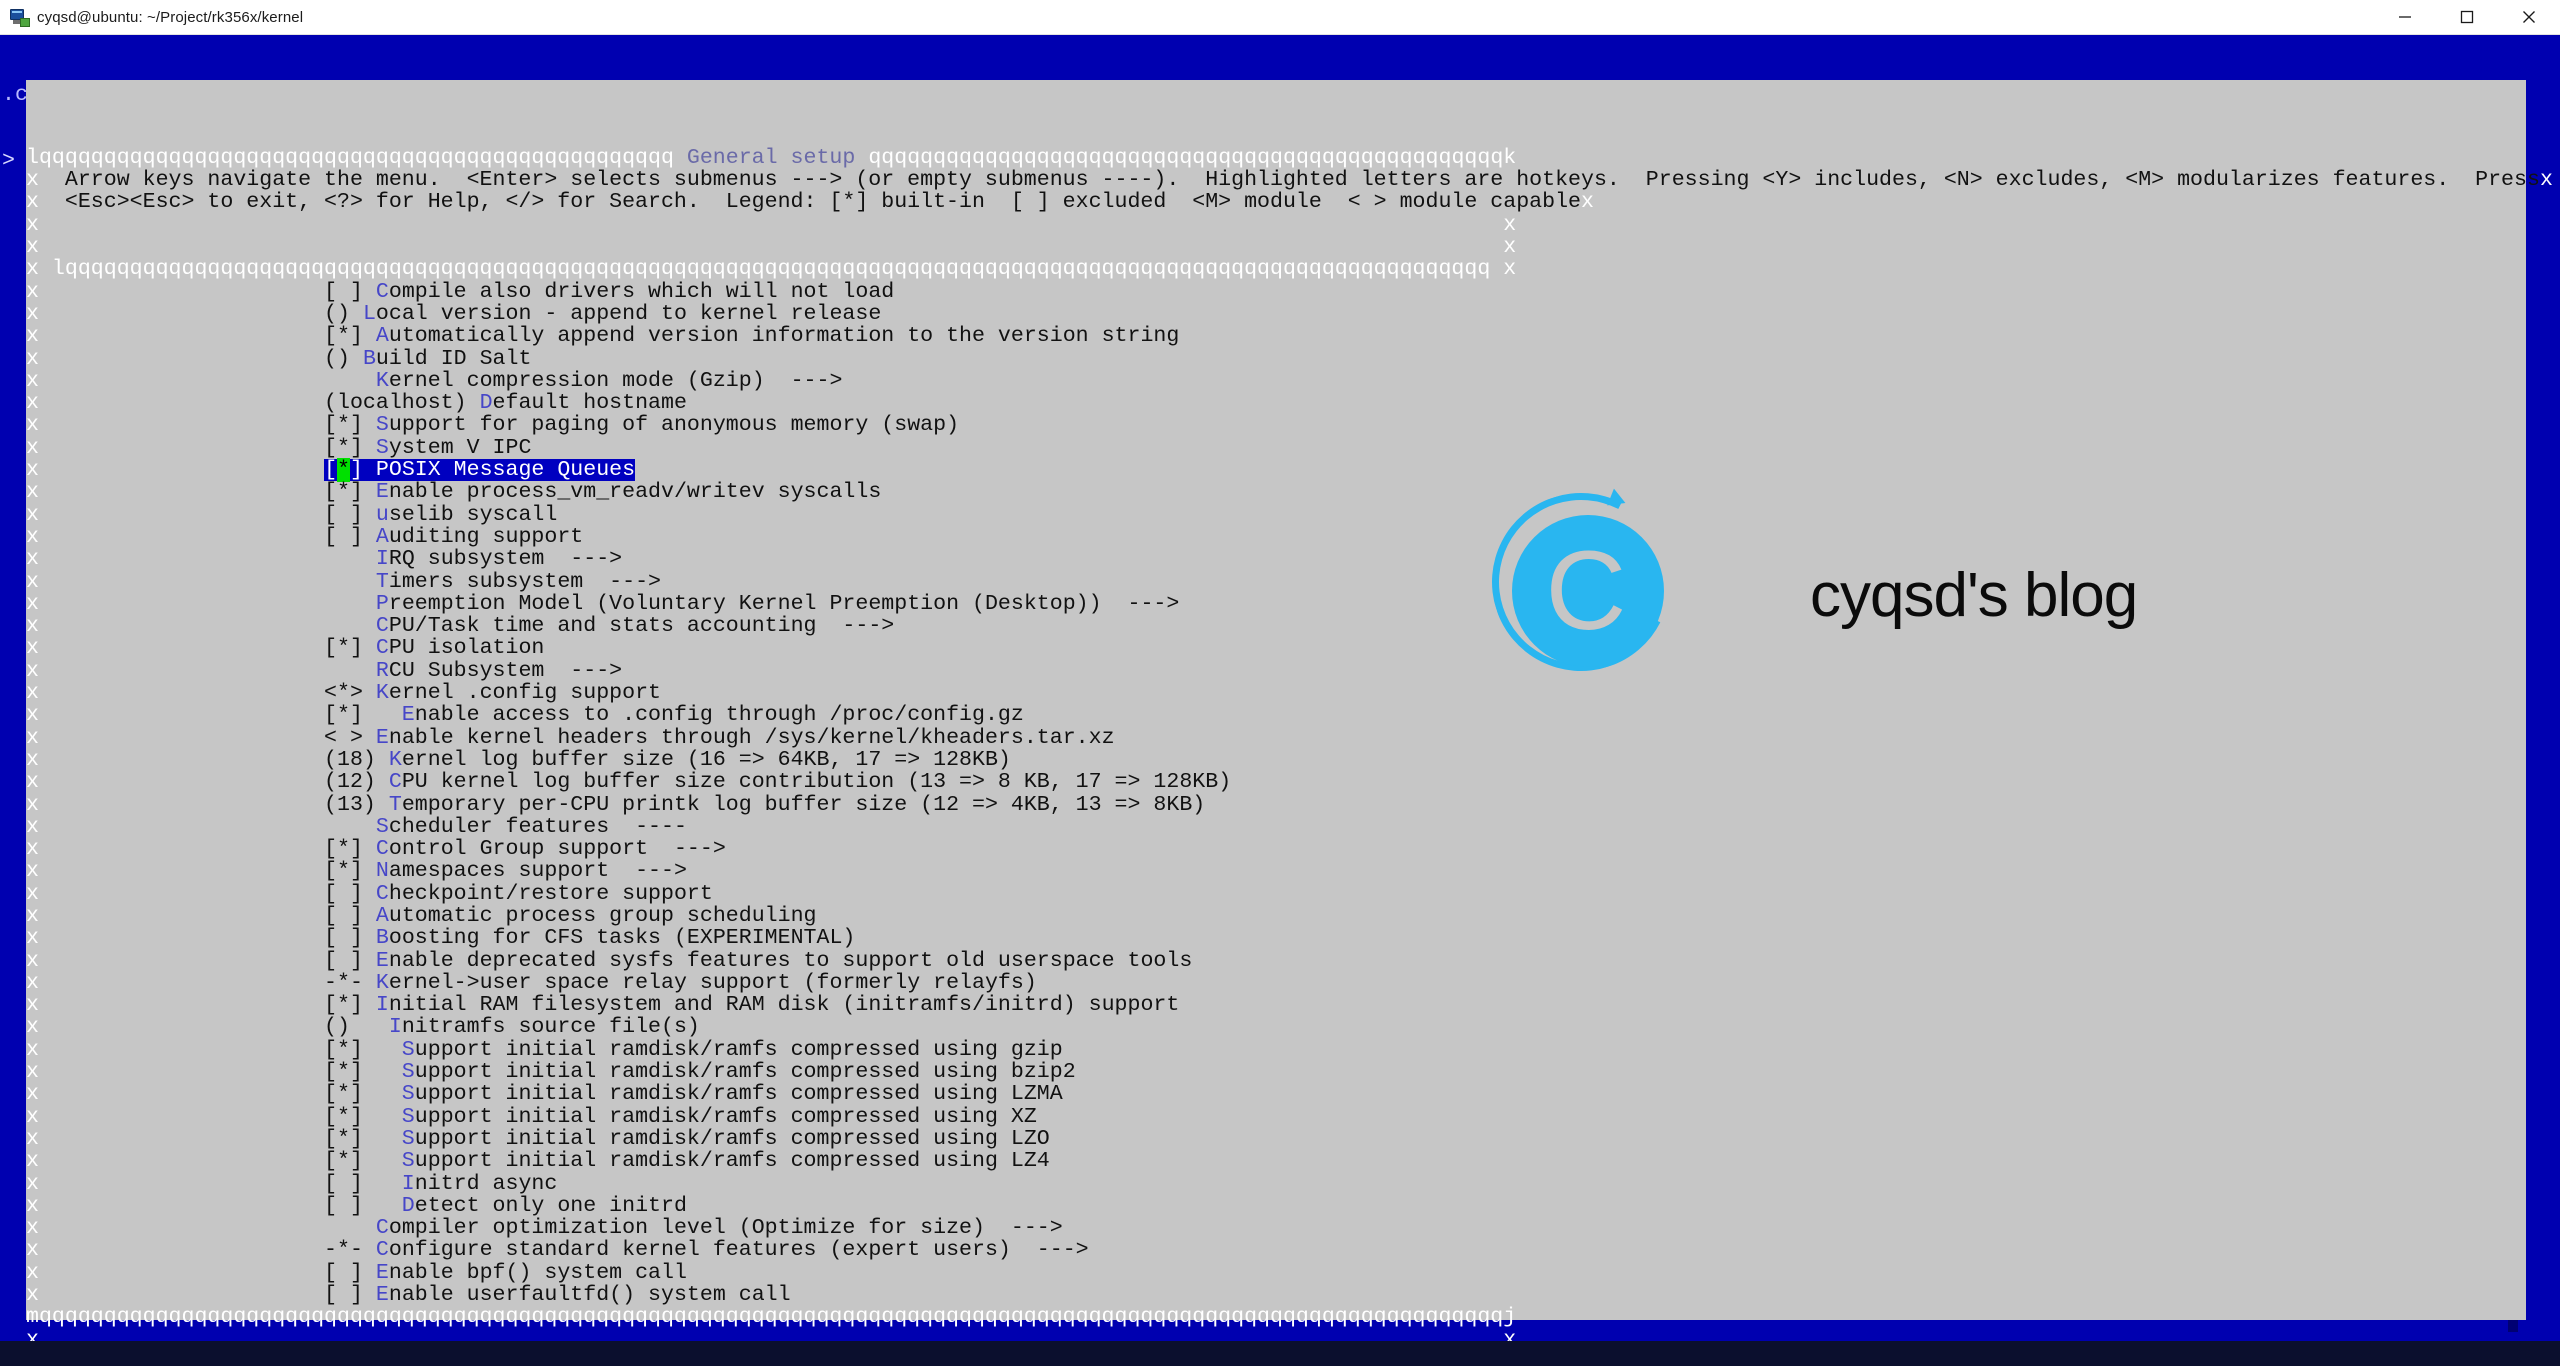 This screenshot has width=2560, height=1366. I want to click on window-controls, so click(2467, 17).